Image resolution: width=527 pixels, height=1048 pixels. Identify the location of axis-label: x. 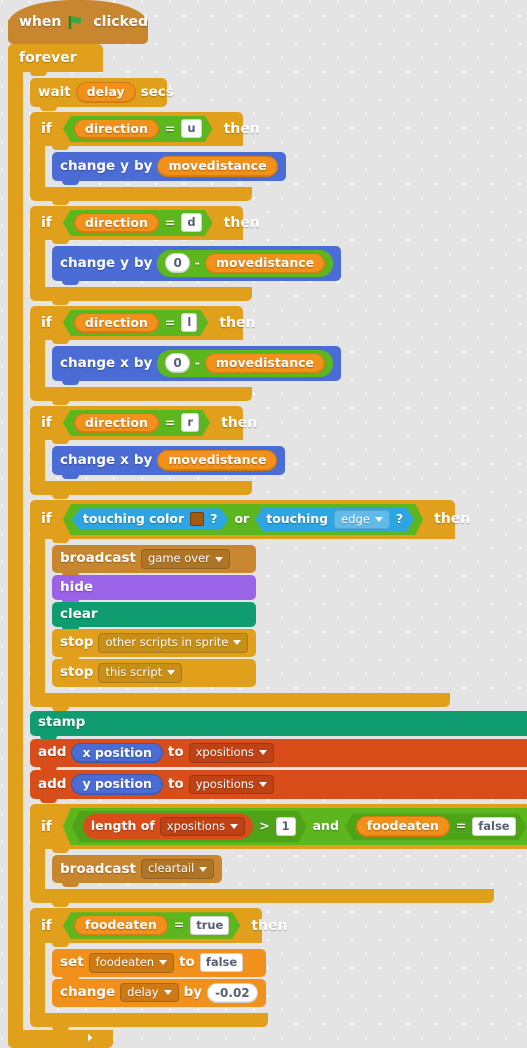
(124, 459).